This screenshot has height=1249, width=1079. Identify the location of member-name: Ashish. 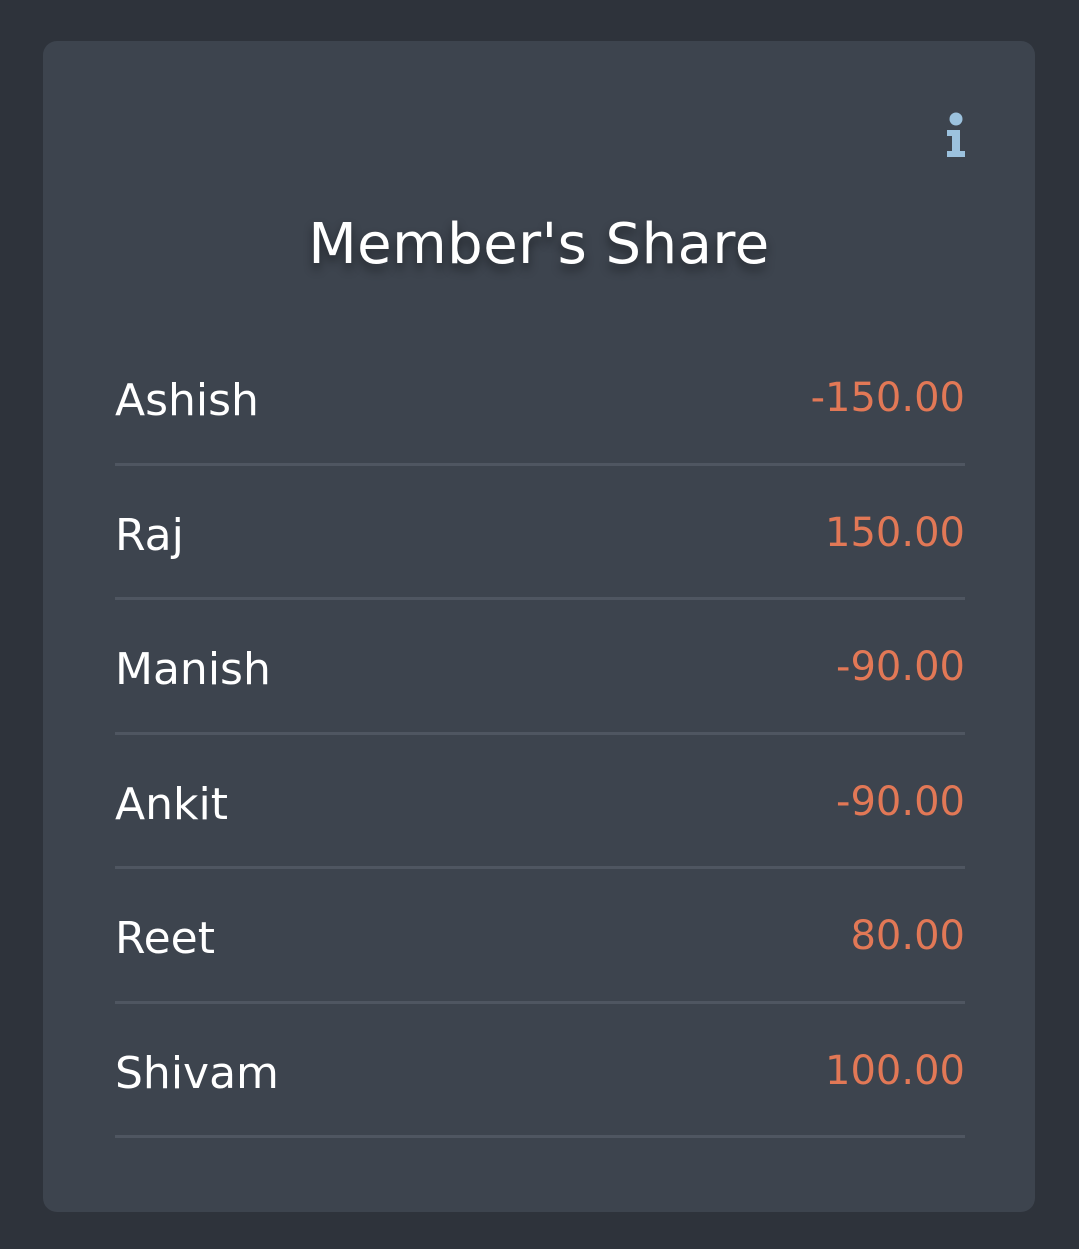
(187, 400).